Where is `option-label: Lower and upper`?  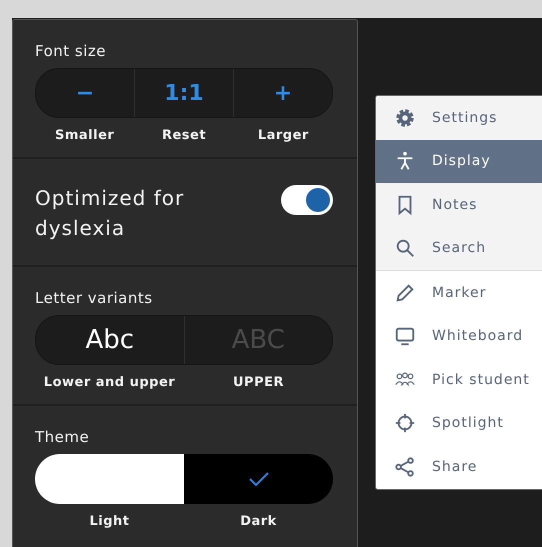
option-label: Lower and upper is located at coordinates (109, 382).